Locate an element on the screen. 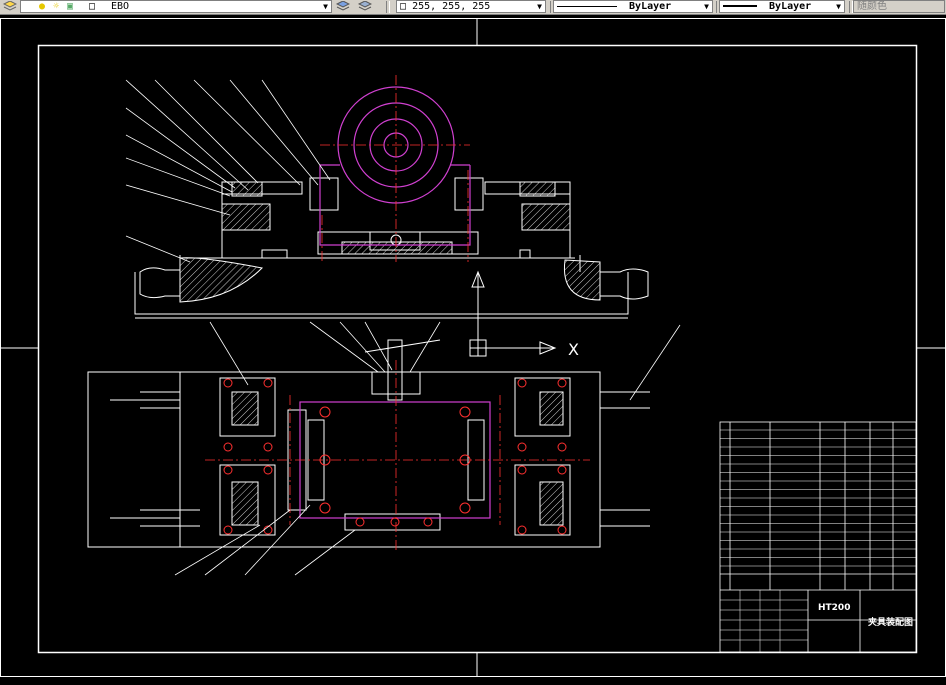 The image size is (946, 685). material-text: HT200 is located at coordinates (834, 608).